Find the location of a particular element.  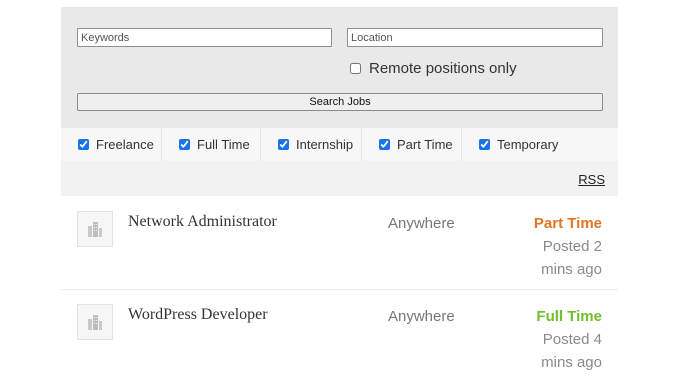

internship-checkbox is located at coordinates (283, 144).